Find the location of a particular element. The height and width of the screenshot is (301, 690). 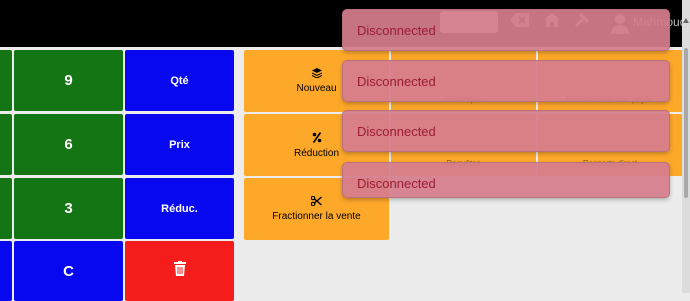

scrollbar-thumb is located at coordinates (686, 123).